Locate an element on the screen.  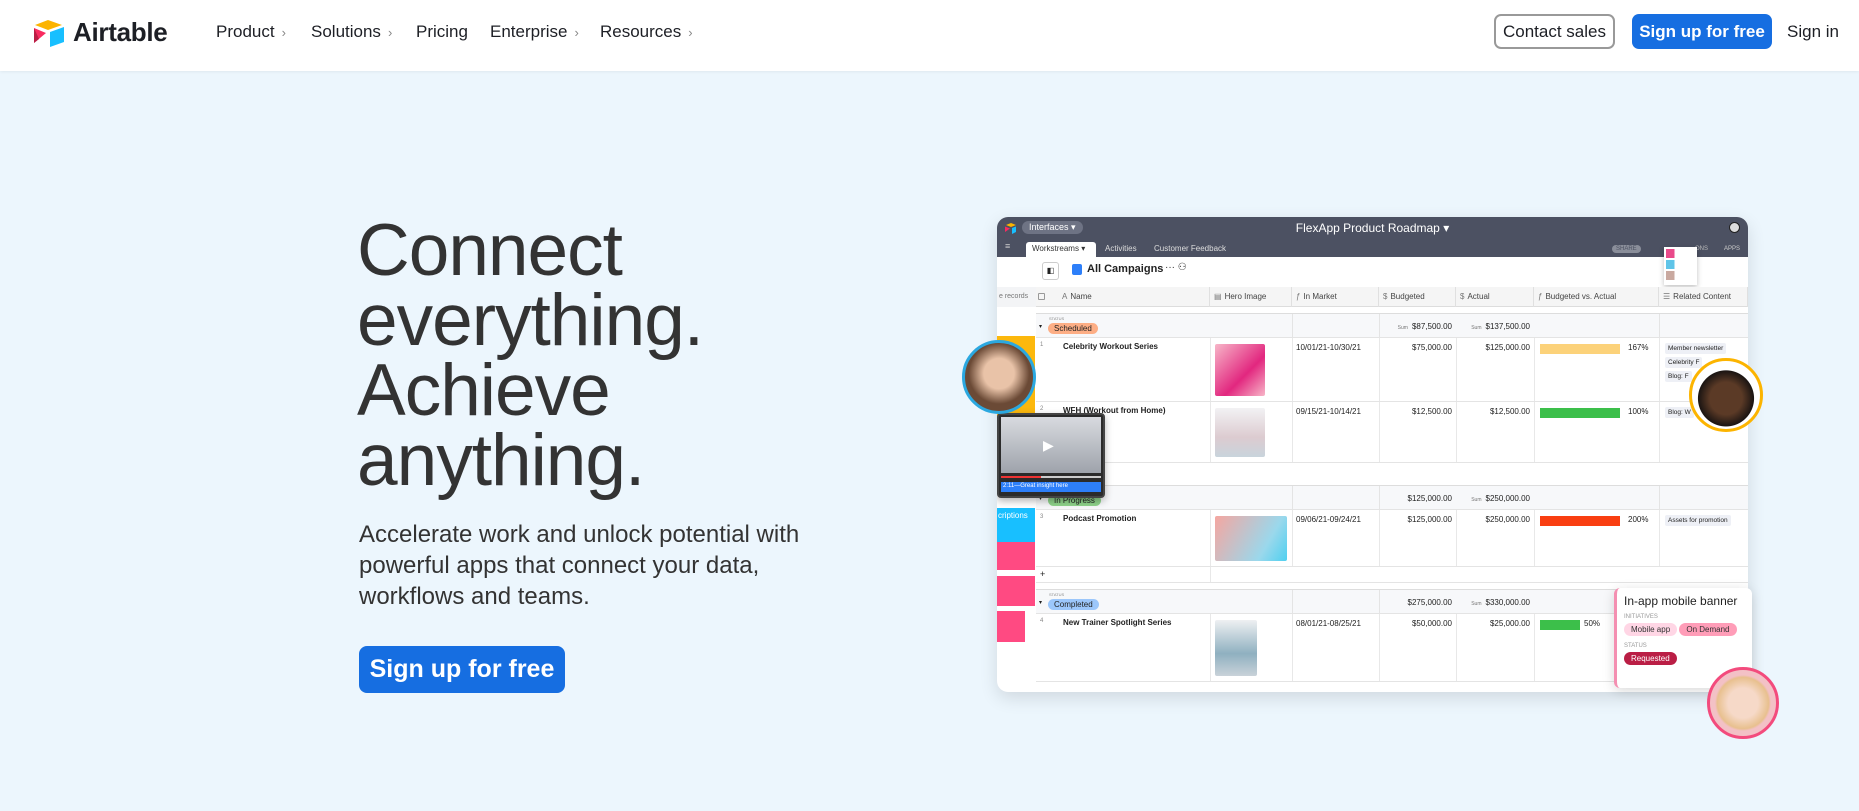
nav-solutions: Solutions › is located at coordinates (351, 32).